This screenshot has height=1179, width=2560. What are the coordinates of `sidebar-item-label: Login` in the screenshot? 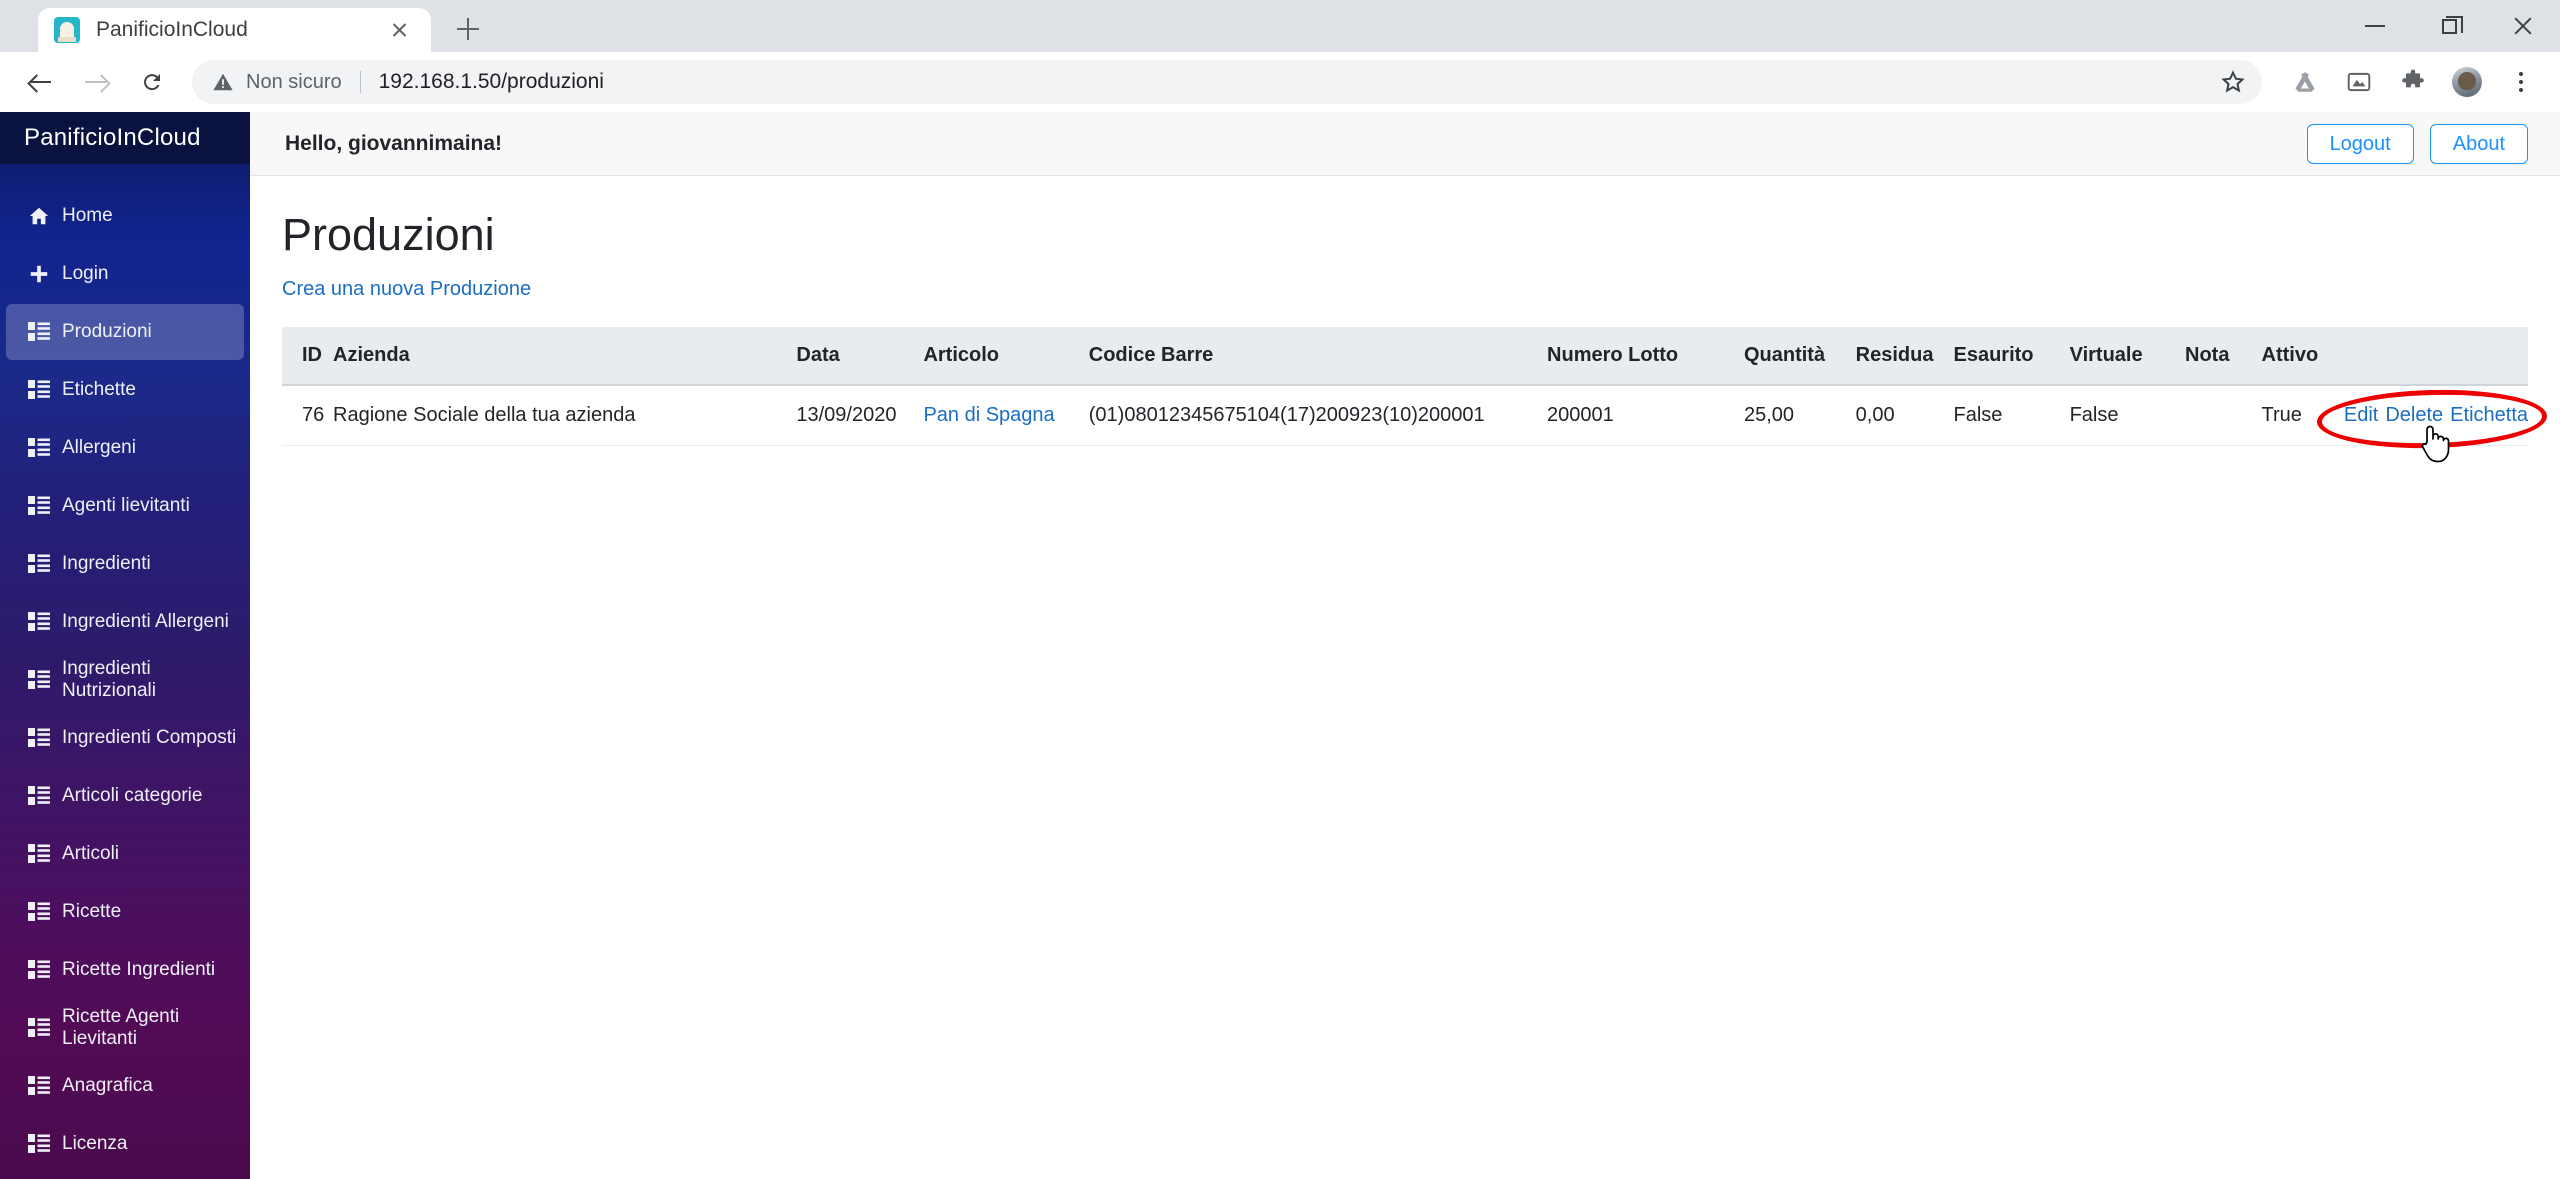 It's located at (85, 273).